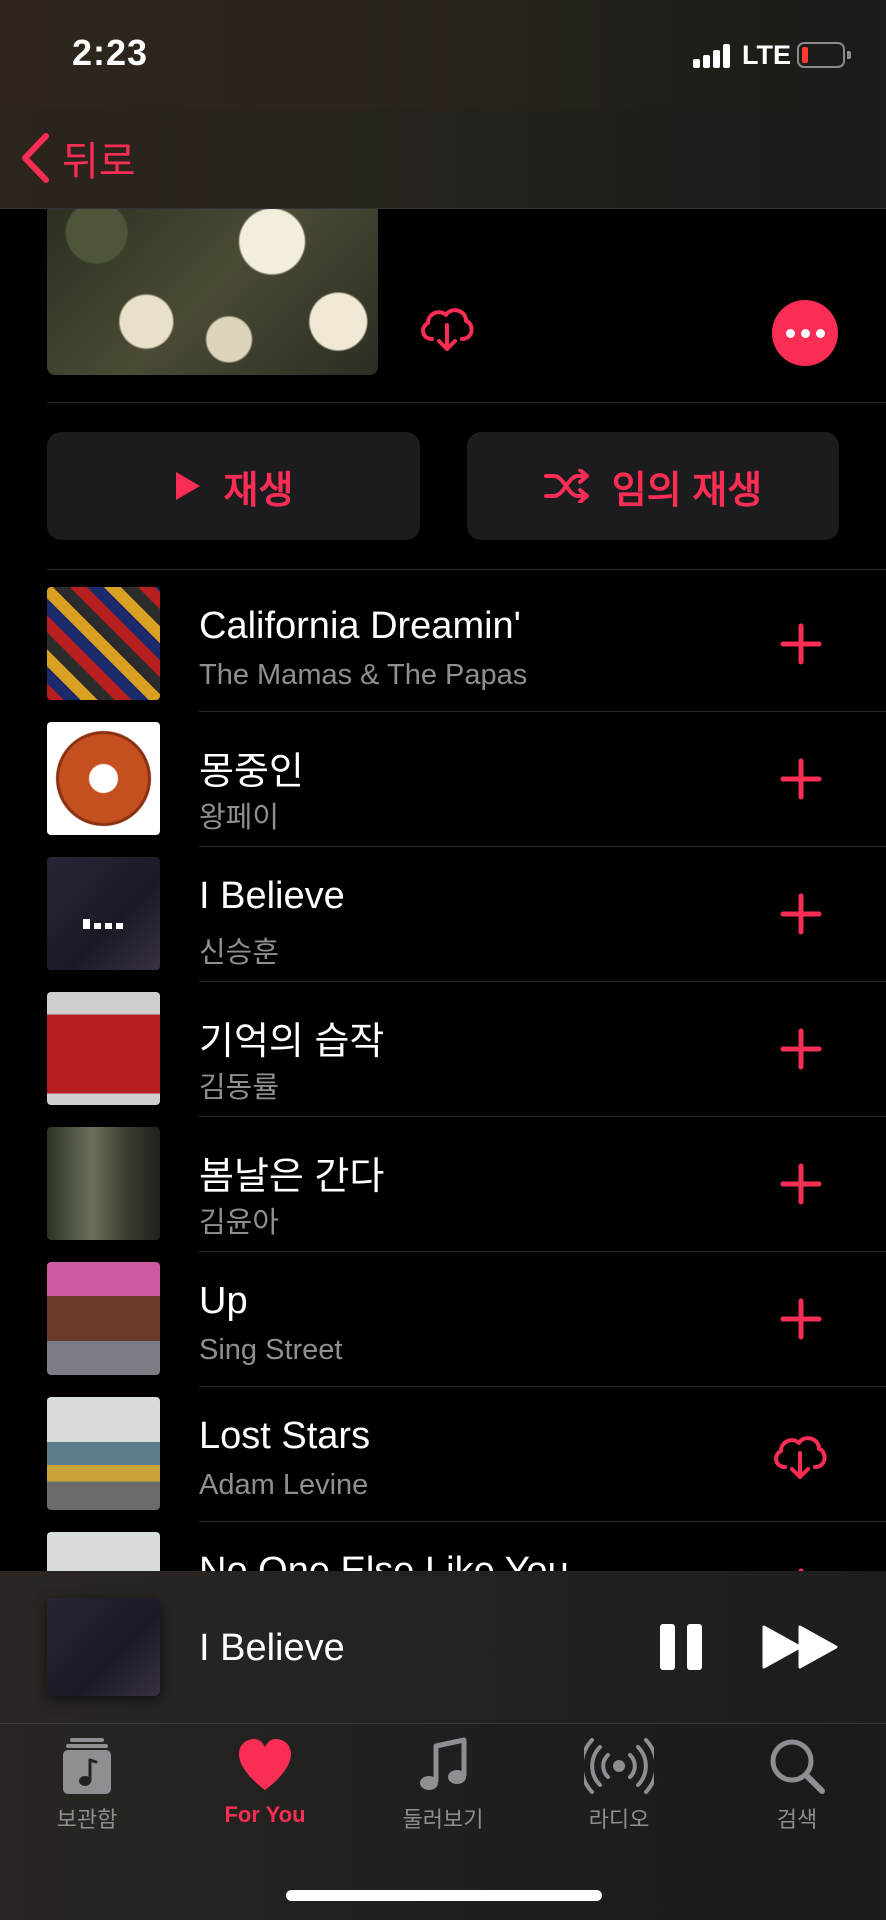 Image resolution: width=886 pixels, height=1920 pixels. I want to click on play-button: 재생, so click(233, 486).